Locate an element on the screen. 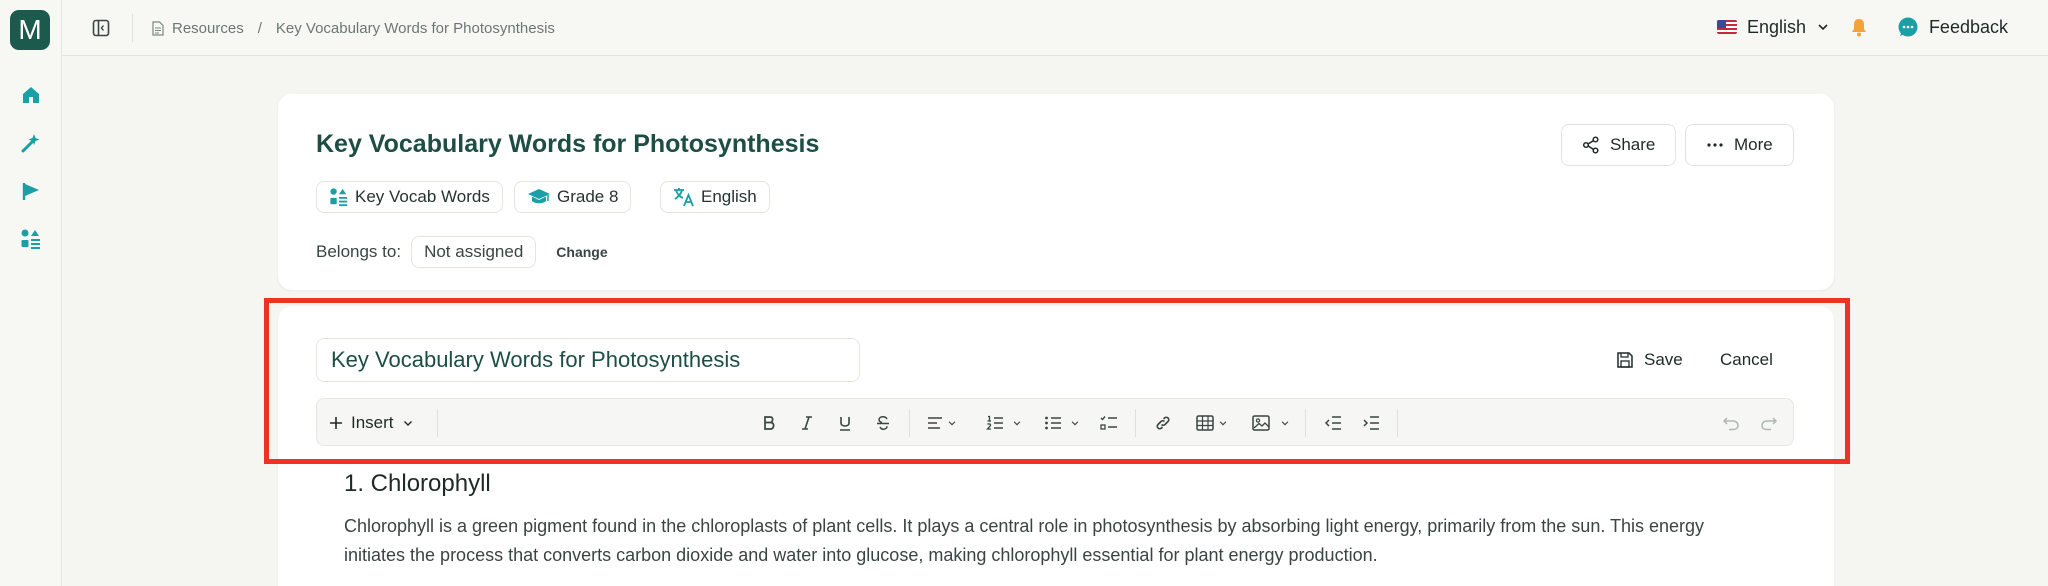 This screenshot has height=586, width=2048. italic-icon is located at coordinates (807, 423).